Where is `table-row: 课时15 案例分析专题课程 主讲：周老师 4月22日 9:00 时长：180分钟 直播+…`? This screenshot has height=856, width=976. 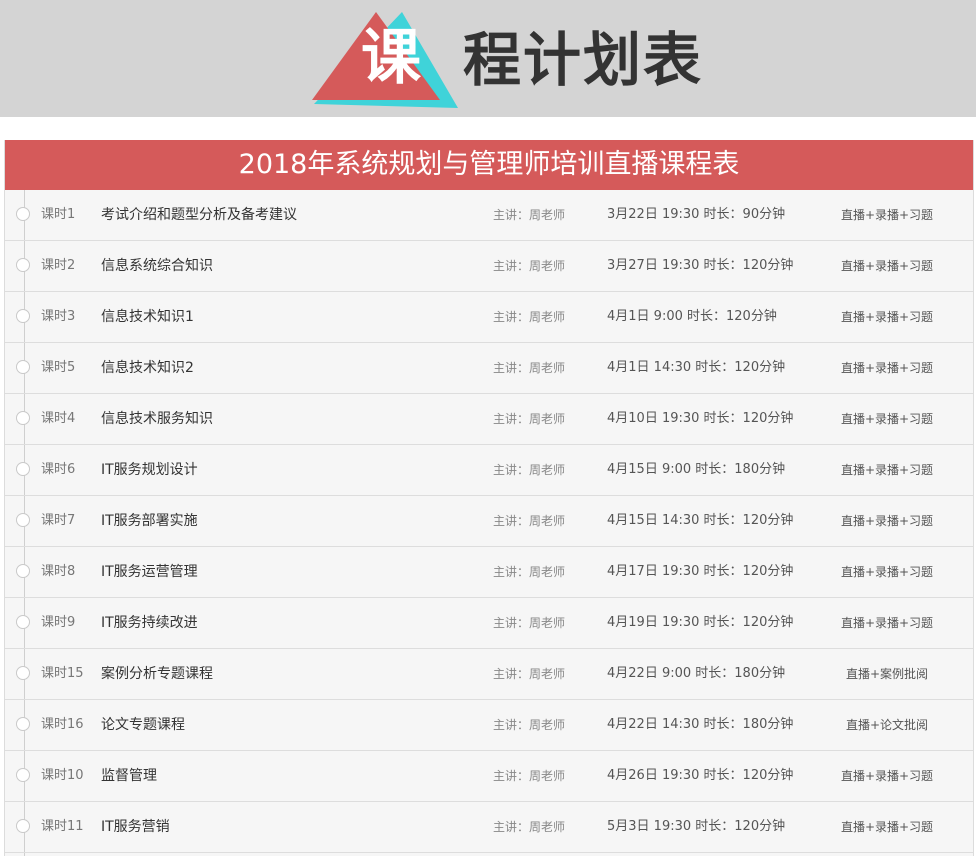 table-row: 课时15 案例分析专题课程 主讲：周老师 4月22日 9:00 时长：180分钟 直播+… is located at coordinates (489, 674).